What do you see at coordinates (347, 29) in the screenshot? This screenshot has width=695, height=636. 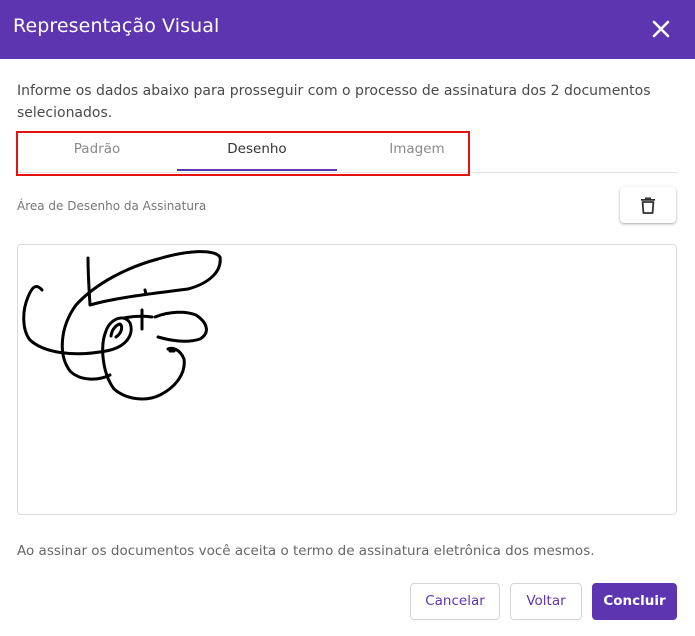 I see `dialog-header: Representação Visual` at bounding box center [347, 29].